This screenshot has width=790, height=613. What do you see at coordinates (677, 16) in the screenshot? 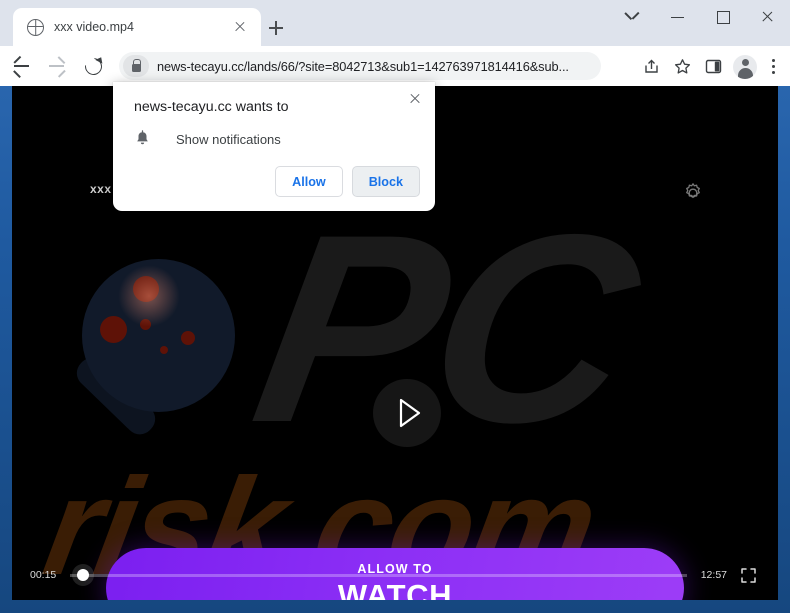
I see `minimize-button` at bounding box center [677, 16].